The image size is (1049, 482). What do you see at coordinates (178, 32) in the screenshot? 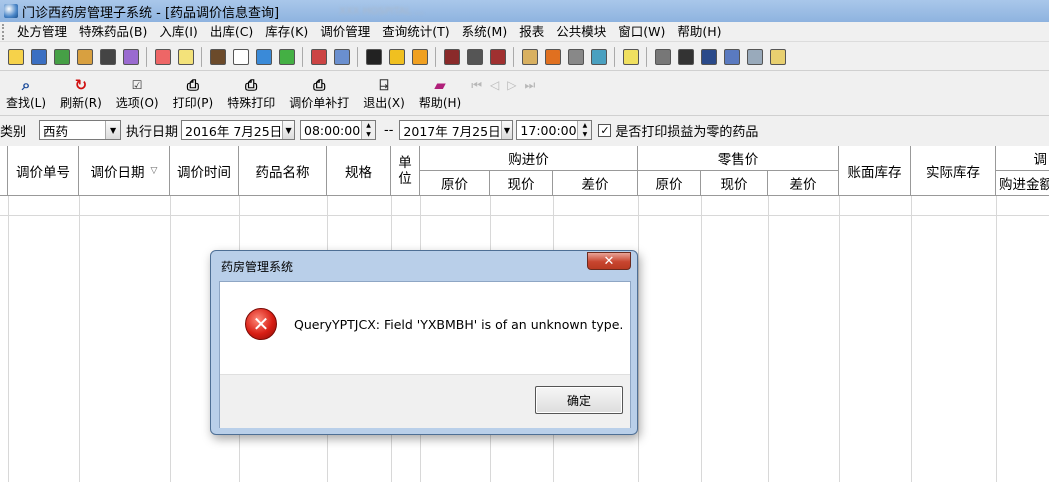
I see `menu-inbound: 入库(I)` at bounding box center [178, 32].